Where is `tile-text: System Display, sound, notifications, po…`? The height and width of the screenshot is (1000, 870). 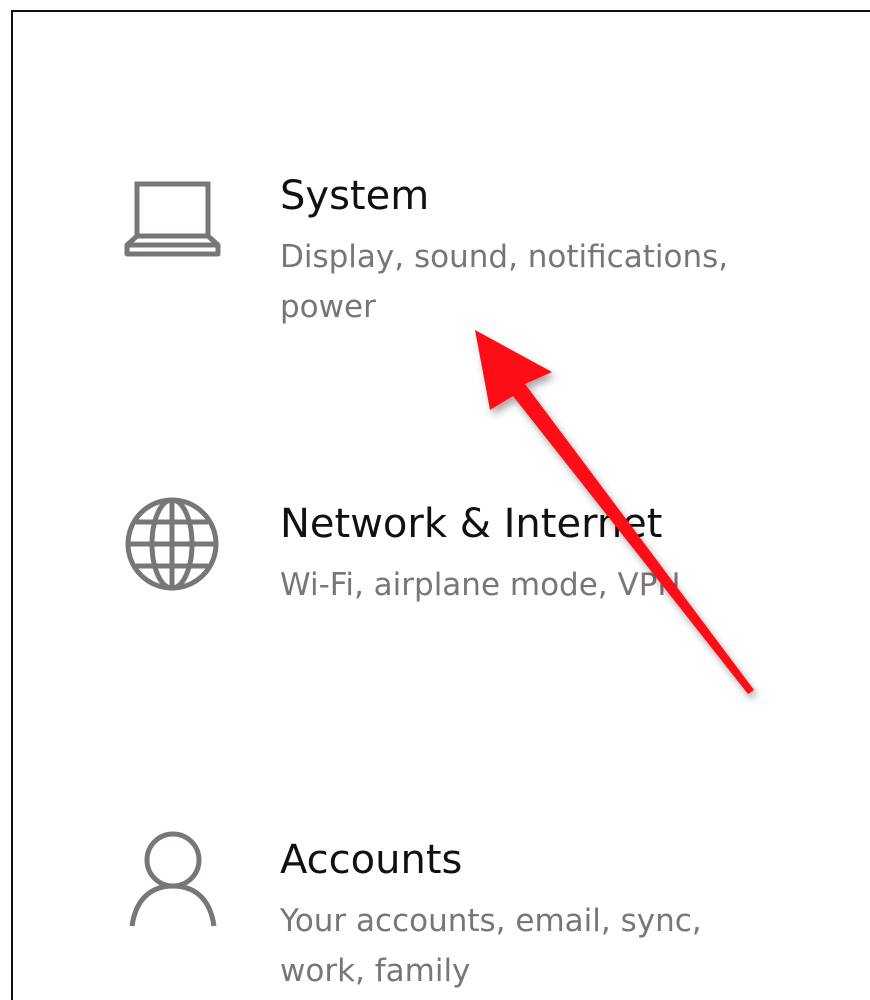 tile-text: System Display, sound, notifications, po… is located at coordinates (540, 252).